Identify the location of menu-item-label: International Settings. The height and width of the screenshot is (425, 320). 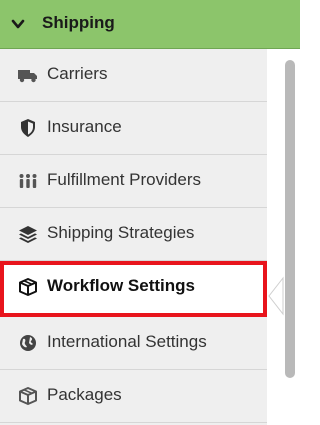
(127, 341).